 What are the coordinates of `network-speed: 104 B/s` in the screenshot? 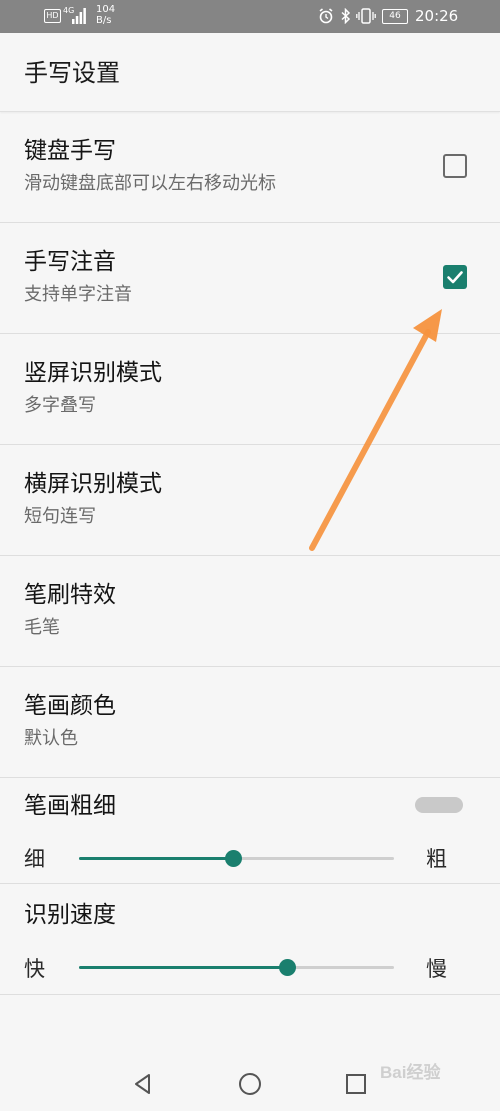 It's located at (105, 15).